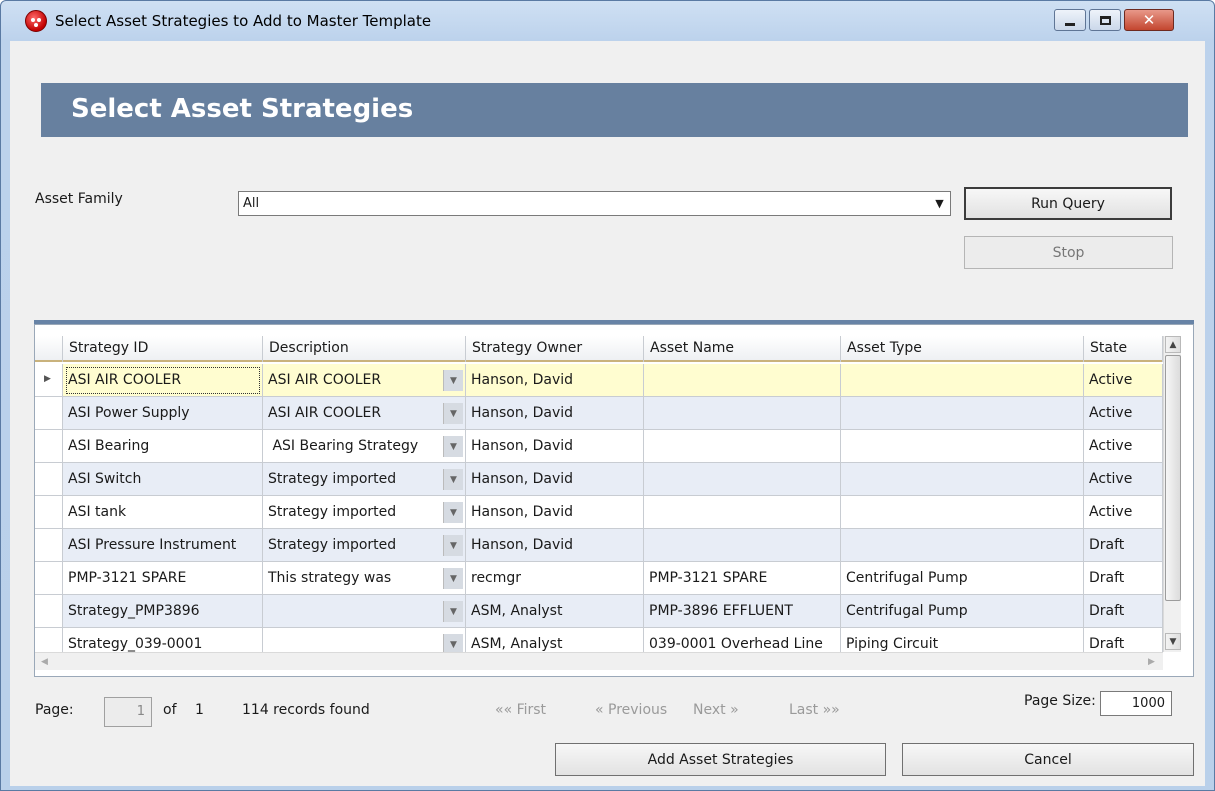 This screenshot has height=791, width=1215. Describe the element at coordinates (163, 512) in the screenshot. I see `cell-strategy-id: ASI tank` at that location.